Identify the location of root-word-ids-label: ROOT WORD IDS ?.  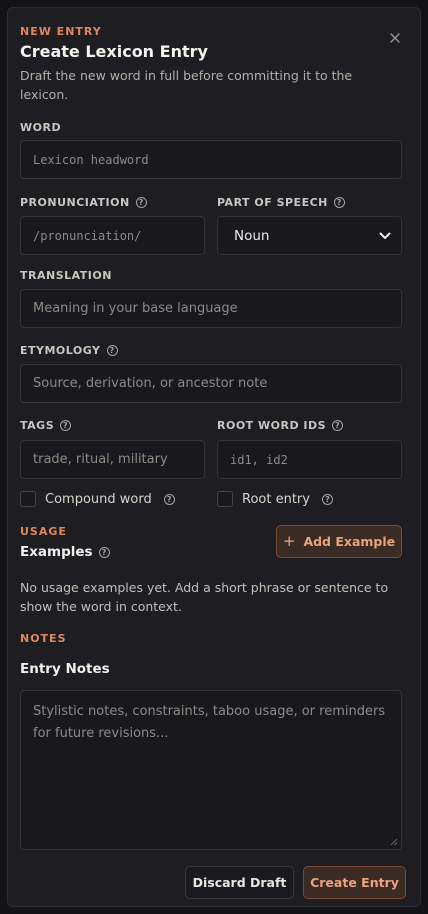
(280, 425).